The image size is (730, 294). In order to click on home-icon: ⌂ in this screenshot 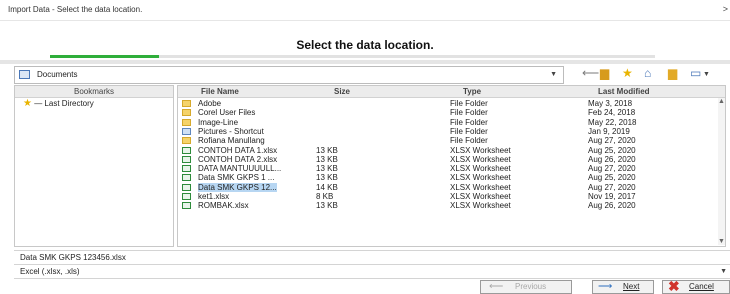, I will do `click(647, 73)`.